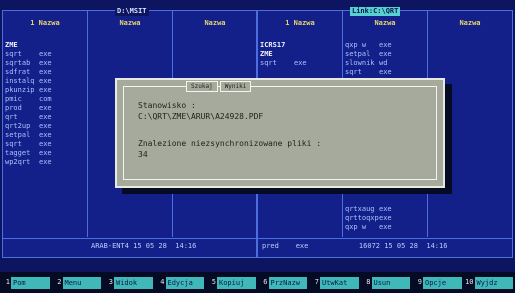  I want to click on file-row: instalq exe, so click(45, 81).